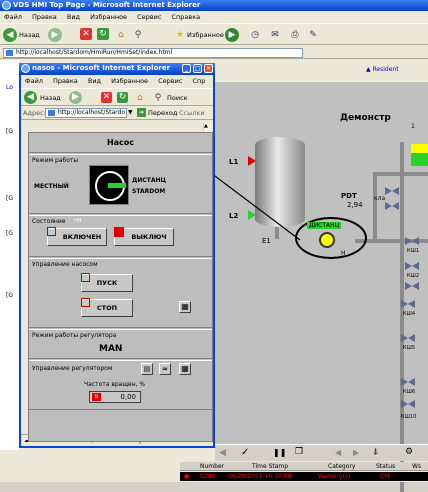  What do you see at coordinates (9, 87) in the screenshot?
I see `side-link: Lo` at bounding box center [9, 87].